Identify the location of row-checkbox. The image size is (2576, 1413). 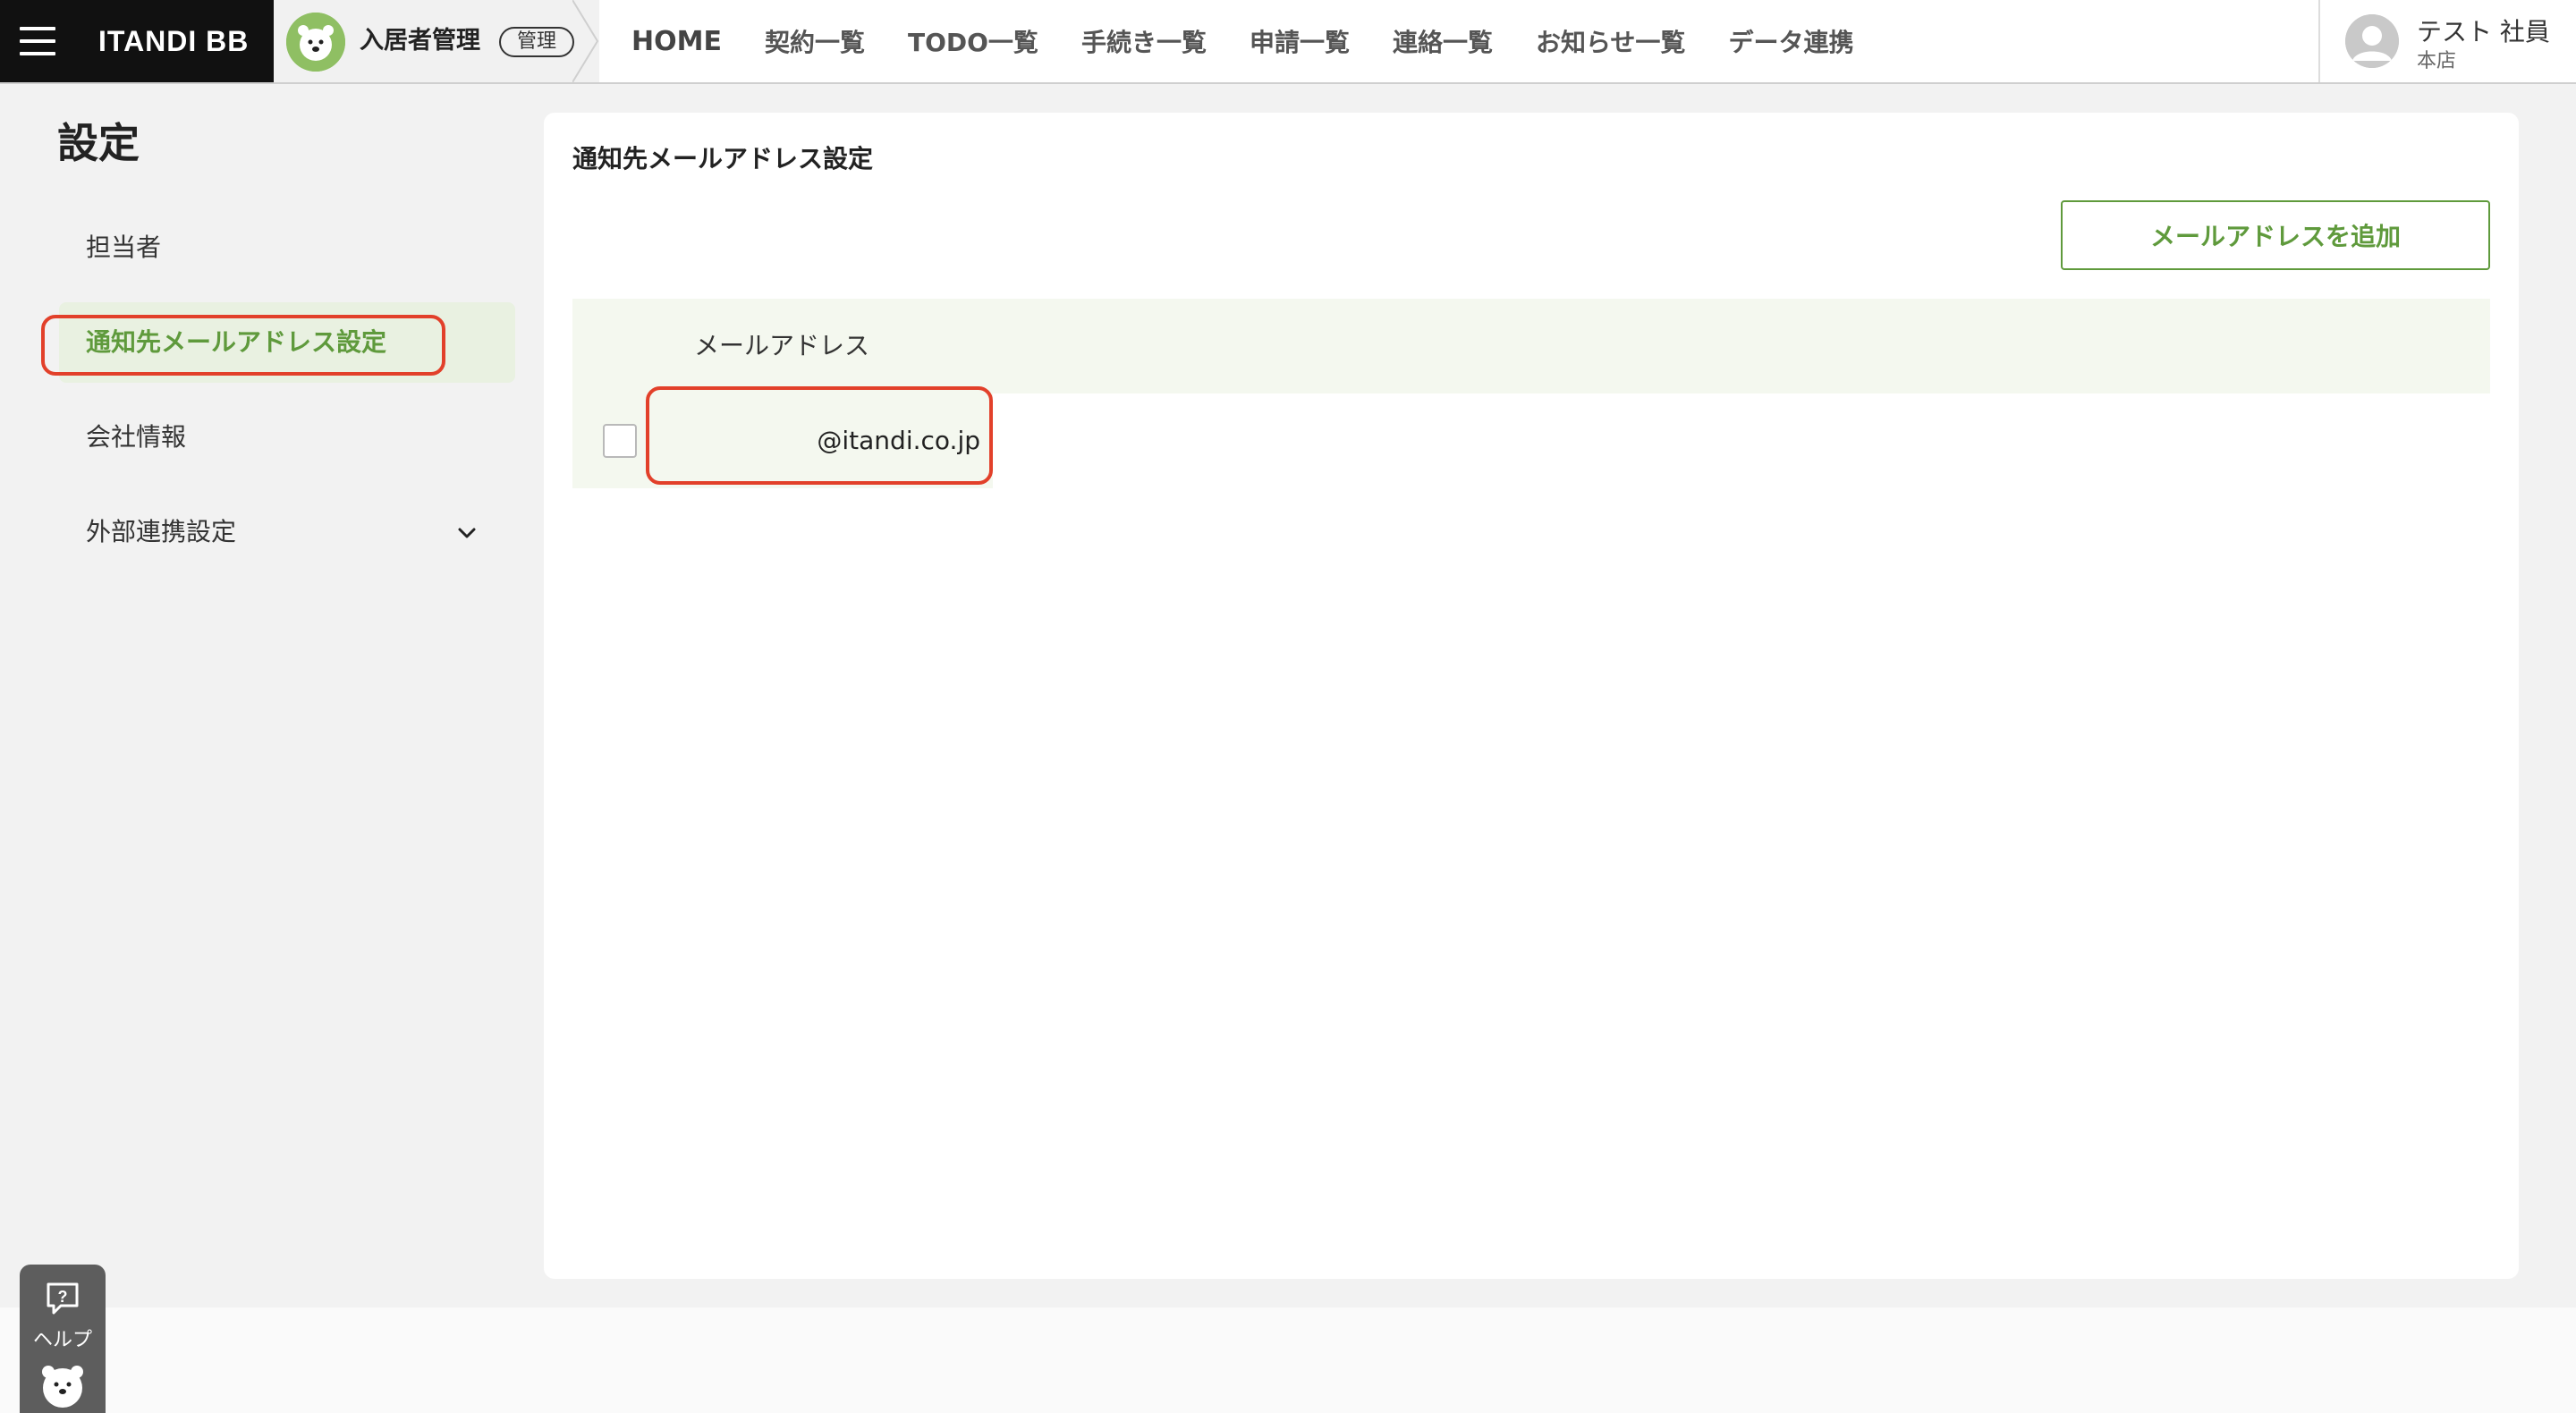
(620, 441).